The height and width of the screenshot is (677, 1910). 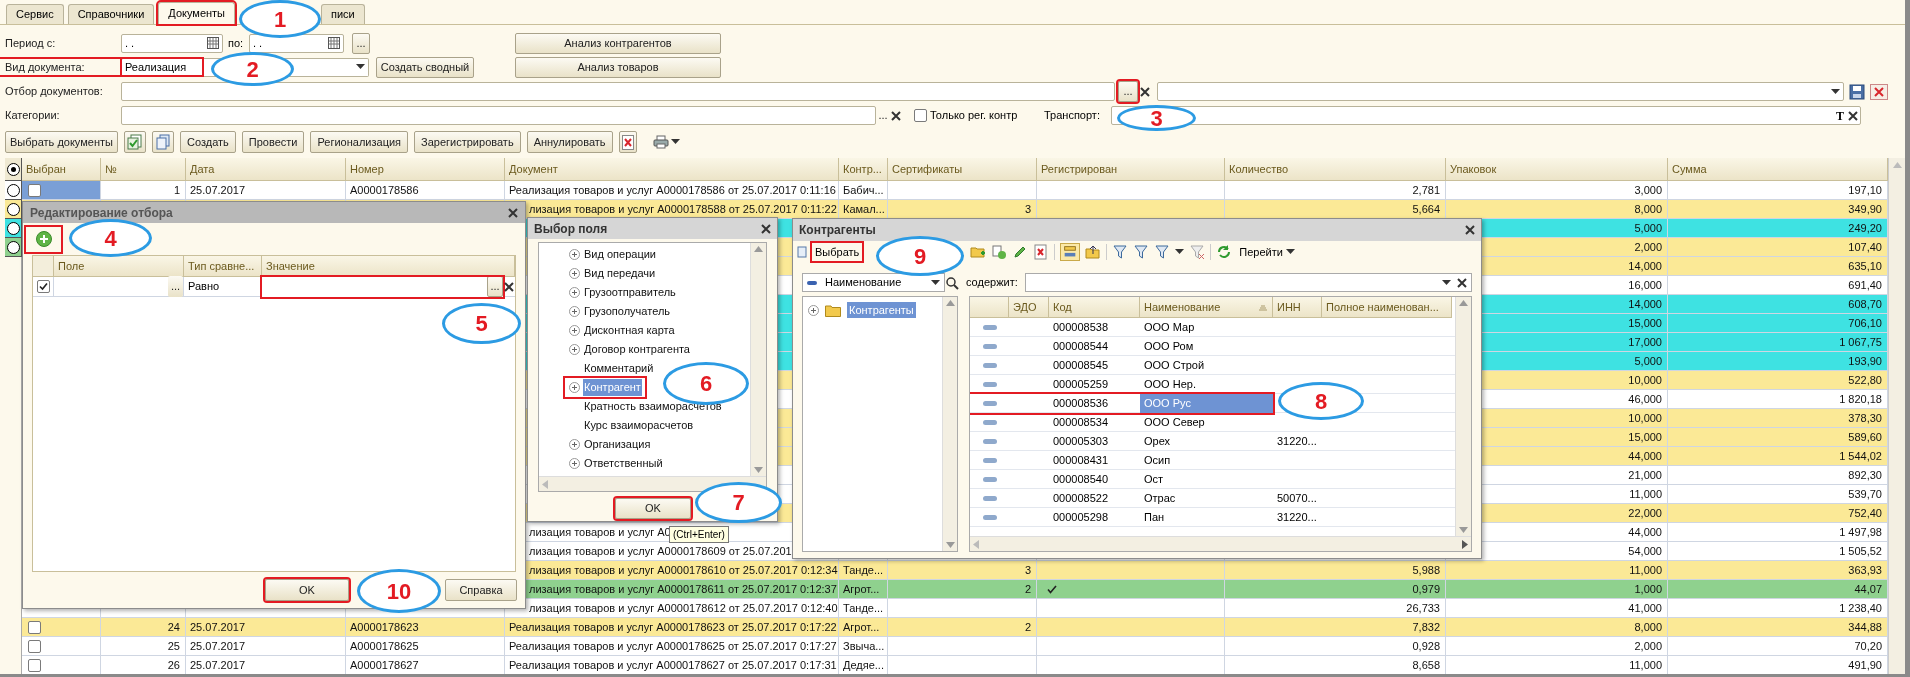 I want to click on table-row: 25 25.07.2017 A0000178625 Реализация товаров и услуг A0000178625 от 25.07.2017 0:17:27 Звыча... 0,928 2,000 70,20, so click(x=955, y=646).